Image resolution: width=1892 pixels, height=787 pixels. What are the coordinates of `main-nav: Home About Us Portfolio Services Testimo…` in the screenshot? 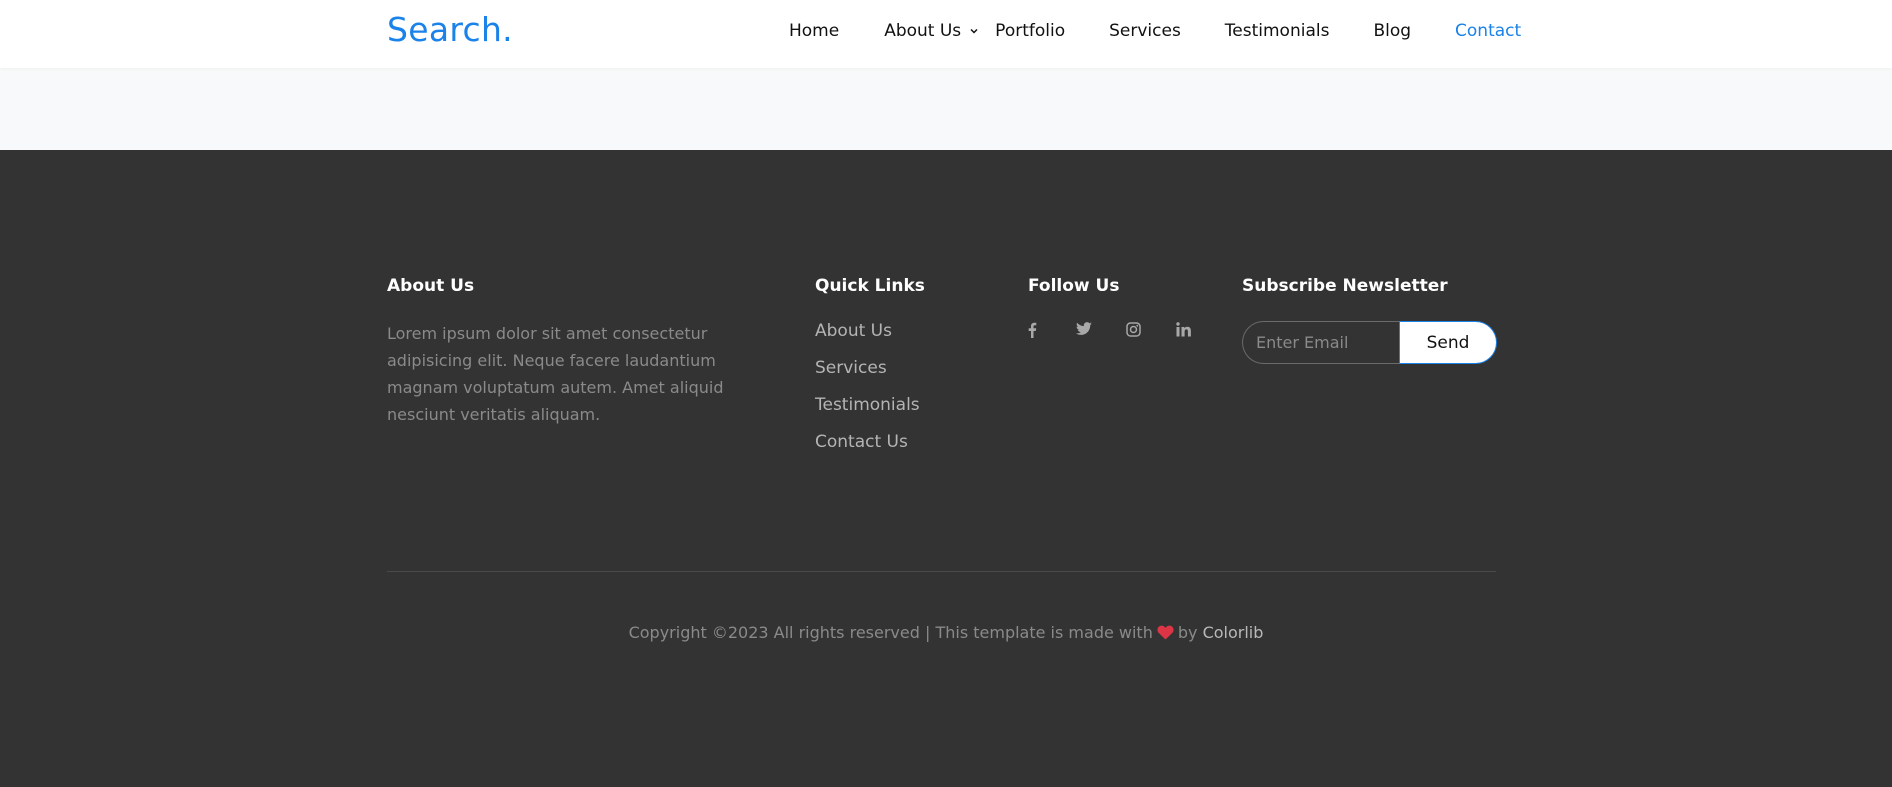 It's located at (1155, 31).